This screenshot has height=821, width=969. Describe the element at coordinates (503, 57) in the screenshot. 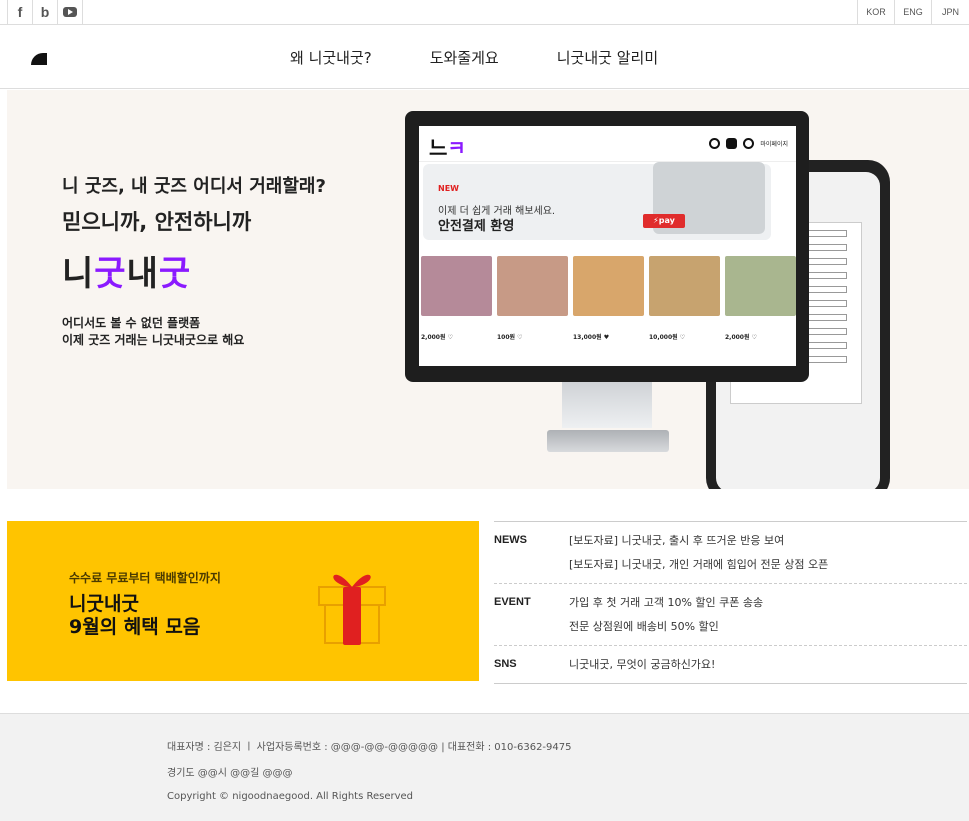

I see `nav-menu: 왜 니굿내굿? 도와줄게요 니굿내굿 알리미` at that location.